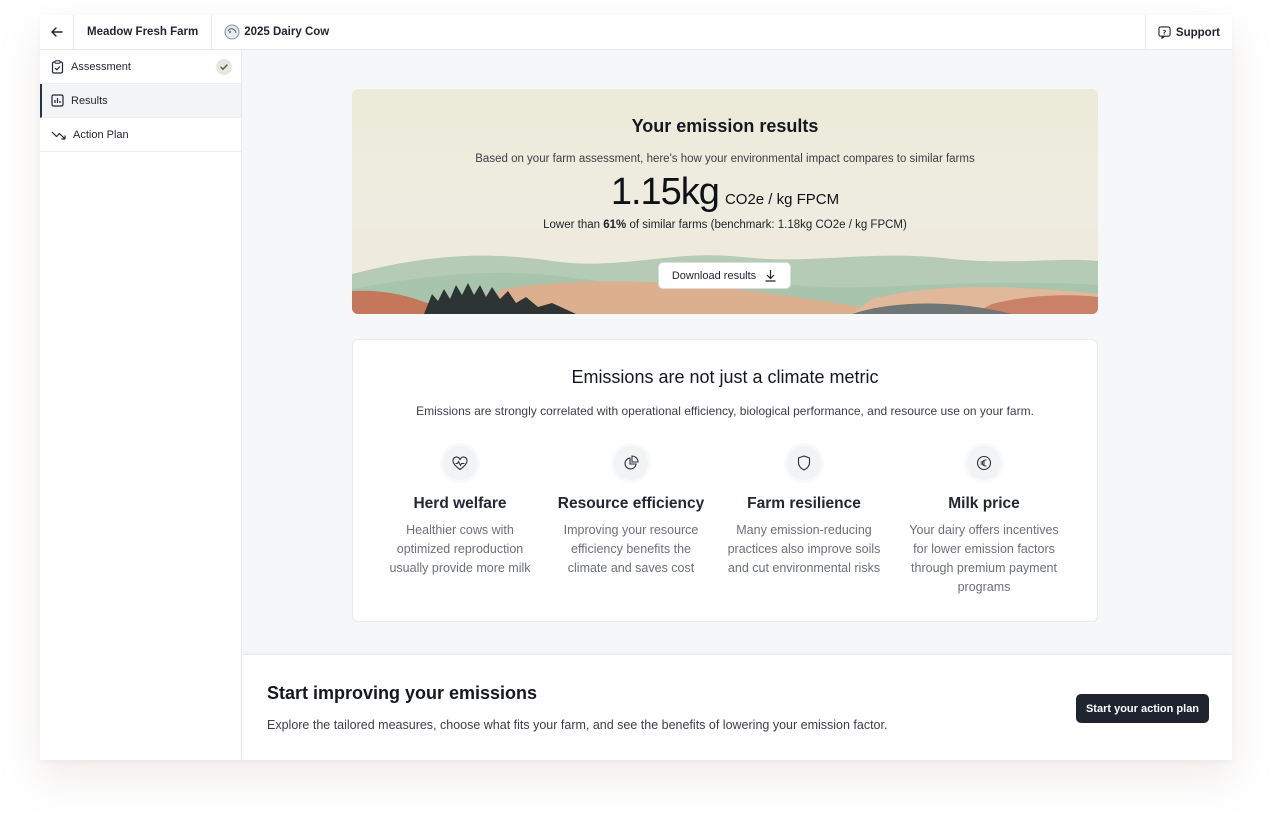 This screenshot has height=826, width=1273. I want to click on emission-number: 1.15kg, so click(665, 192).